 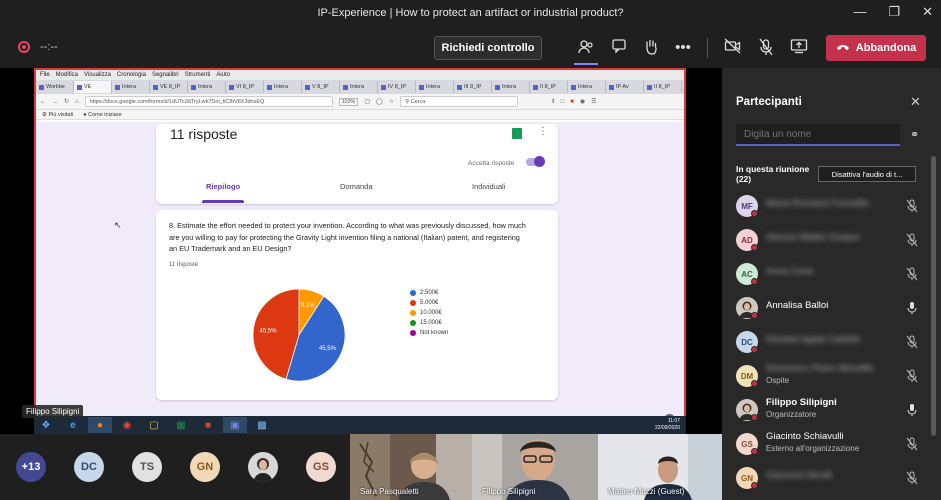 What do you see at coordinates (535, 161) in the screenshot?
I see `accept-responses-toggle` at bounding box center [535, 161].